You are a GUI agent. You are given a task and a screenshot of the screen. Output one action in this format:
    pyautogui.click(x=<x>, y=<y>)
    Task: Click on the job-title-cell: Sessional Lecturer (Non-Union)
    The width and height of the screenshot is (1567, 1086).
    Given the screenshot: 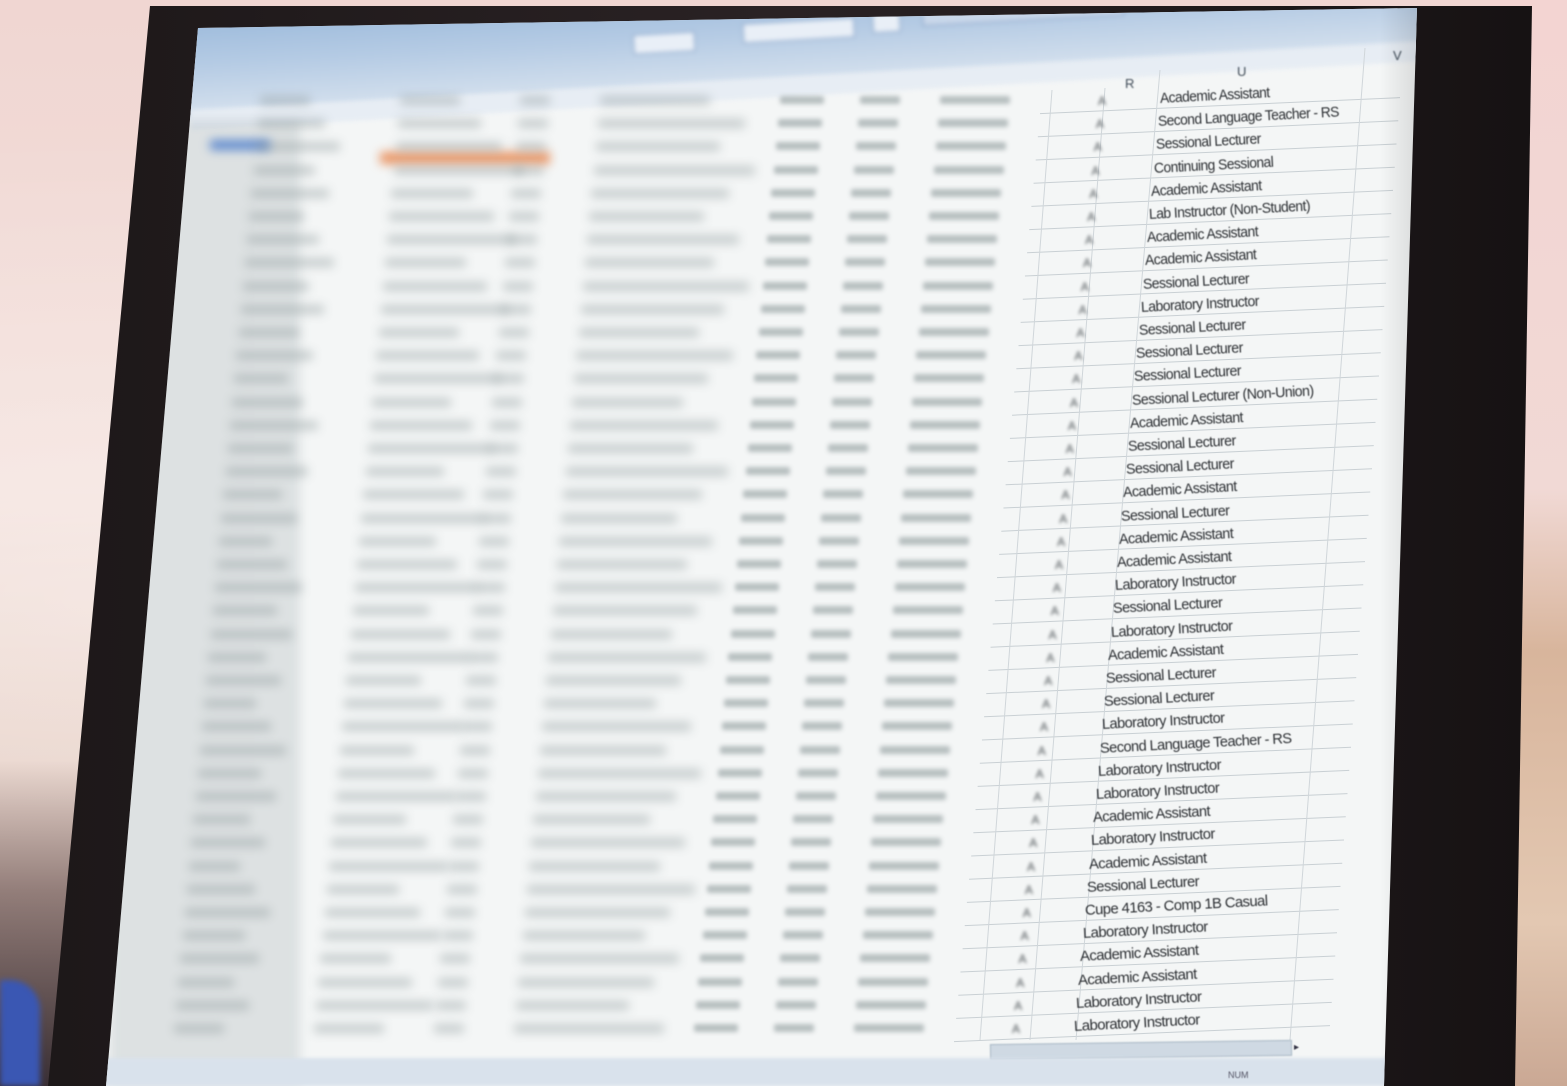 What is the action you would take?
    pyautogui.click(x=1223, y=395)
    